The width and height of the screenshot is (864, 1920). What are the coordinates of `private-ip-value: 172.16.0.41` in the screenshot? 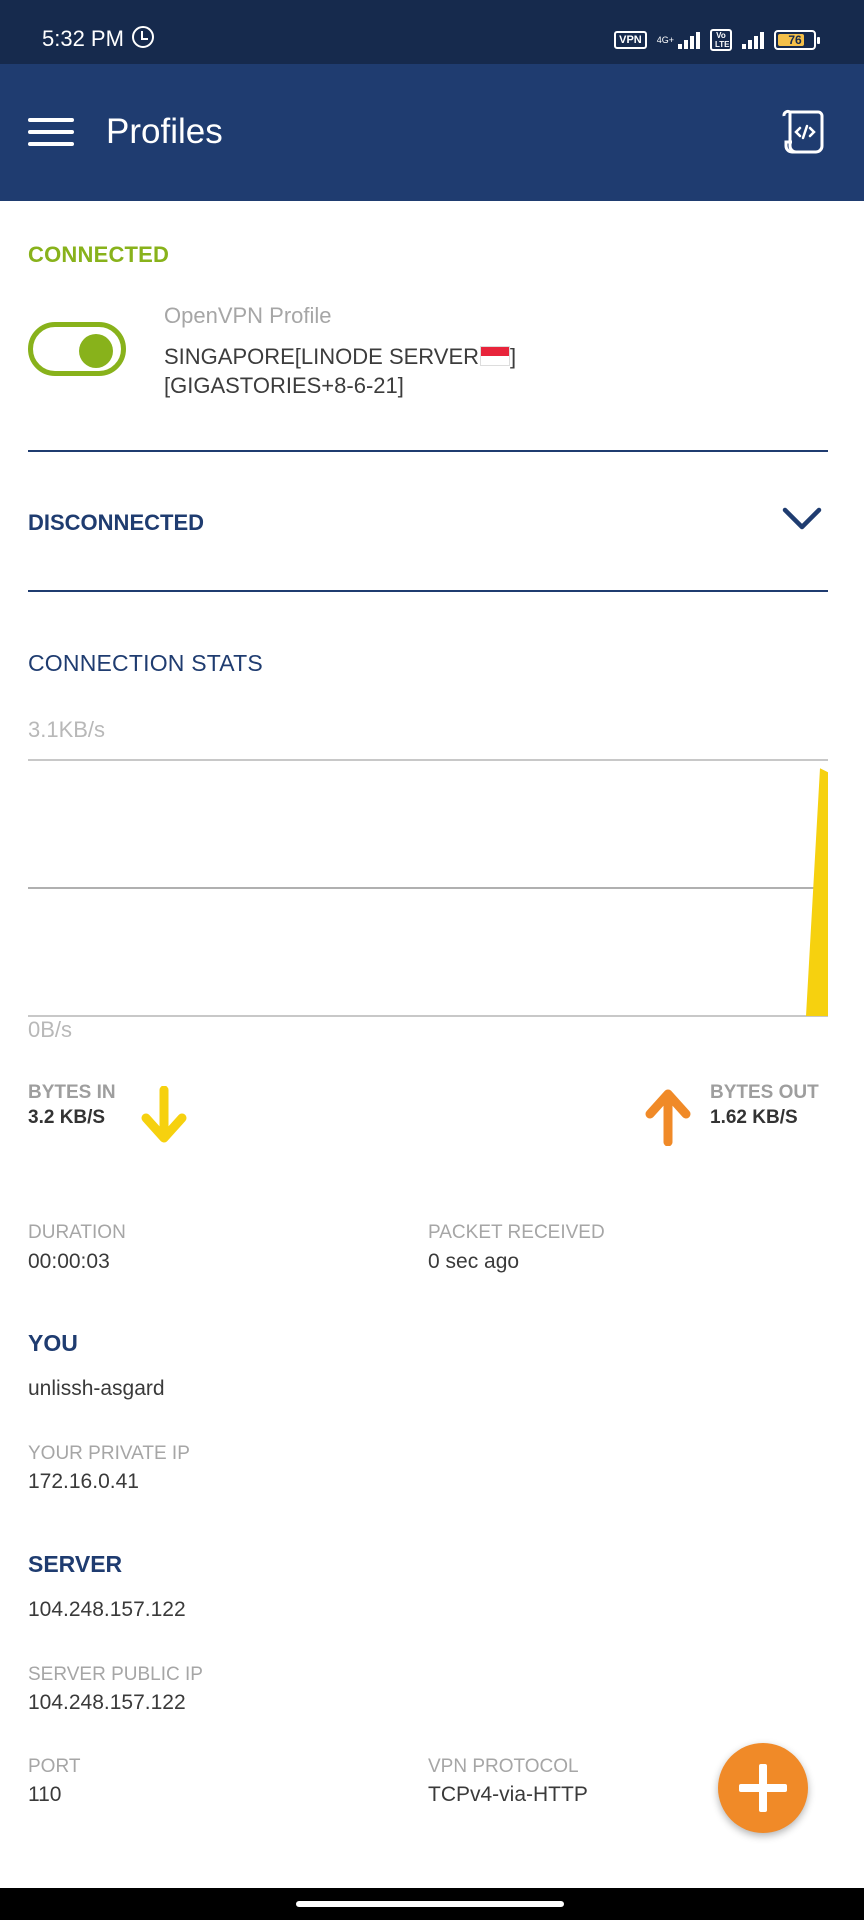 It's located at (83, 1481).